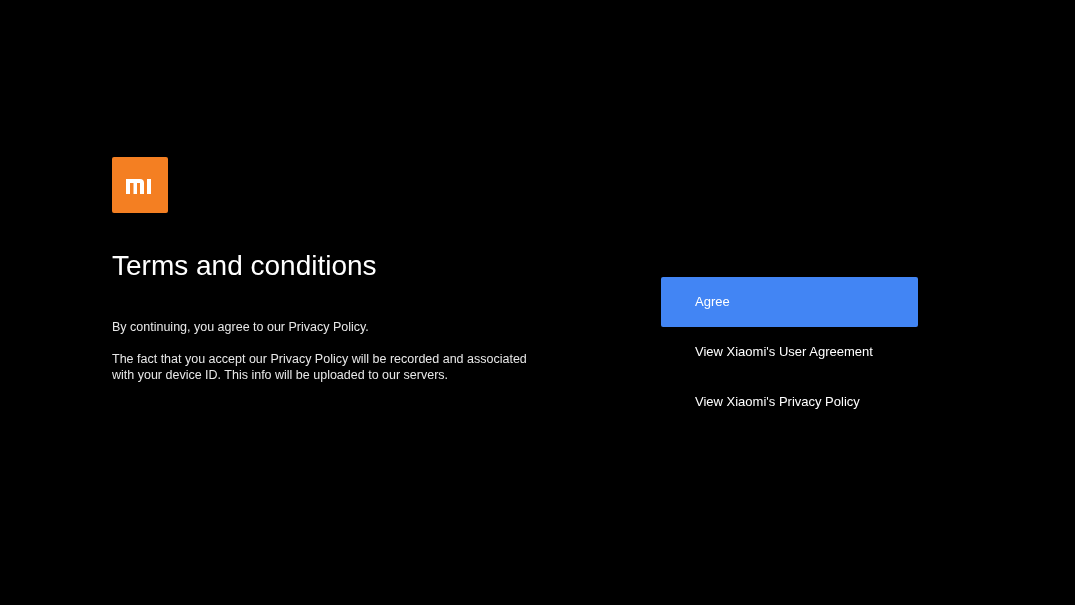 The height and width of the screenshot is (605, 1075). Describe the element at coordinates (245, 266) in the screenshot. I see `page-title: Terms and conditions` at that location.